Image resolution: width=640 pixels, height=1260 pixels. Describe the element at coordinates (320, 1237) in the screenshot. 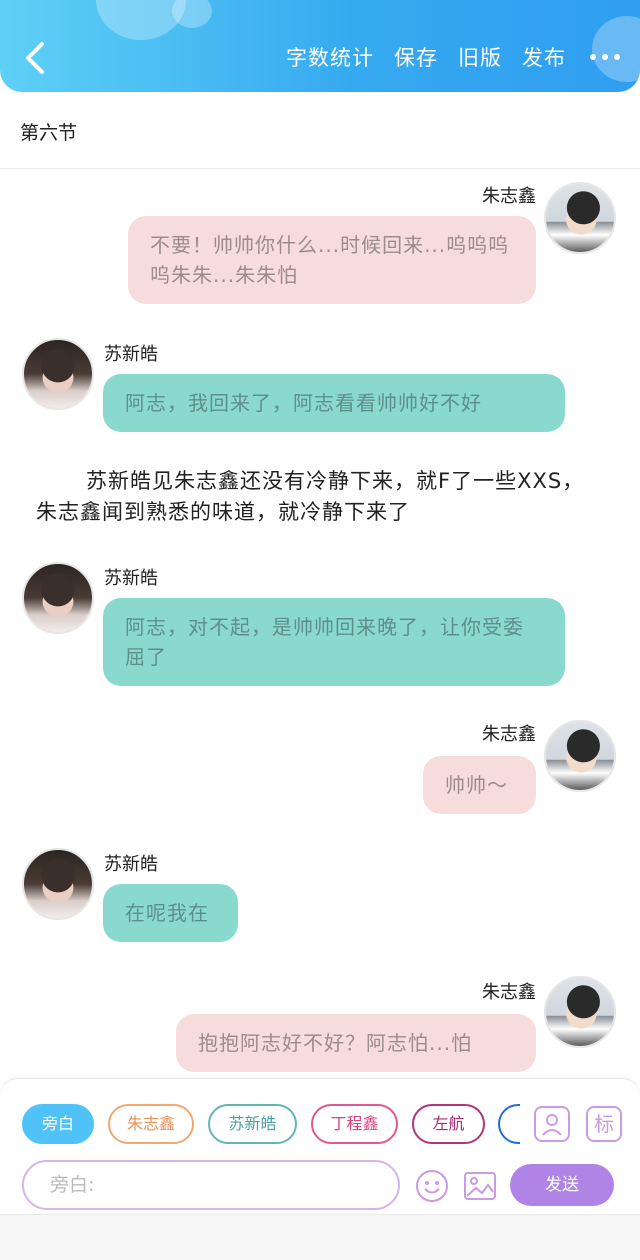

I see `system-bottom-bar` at that location.